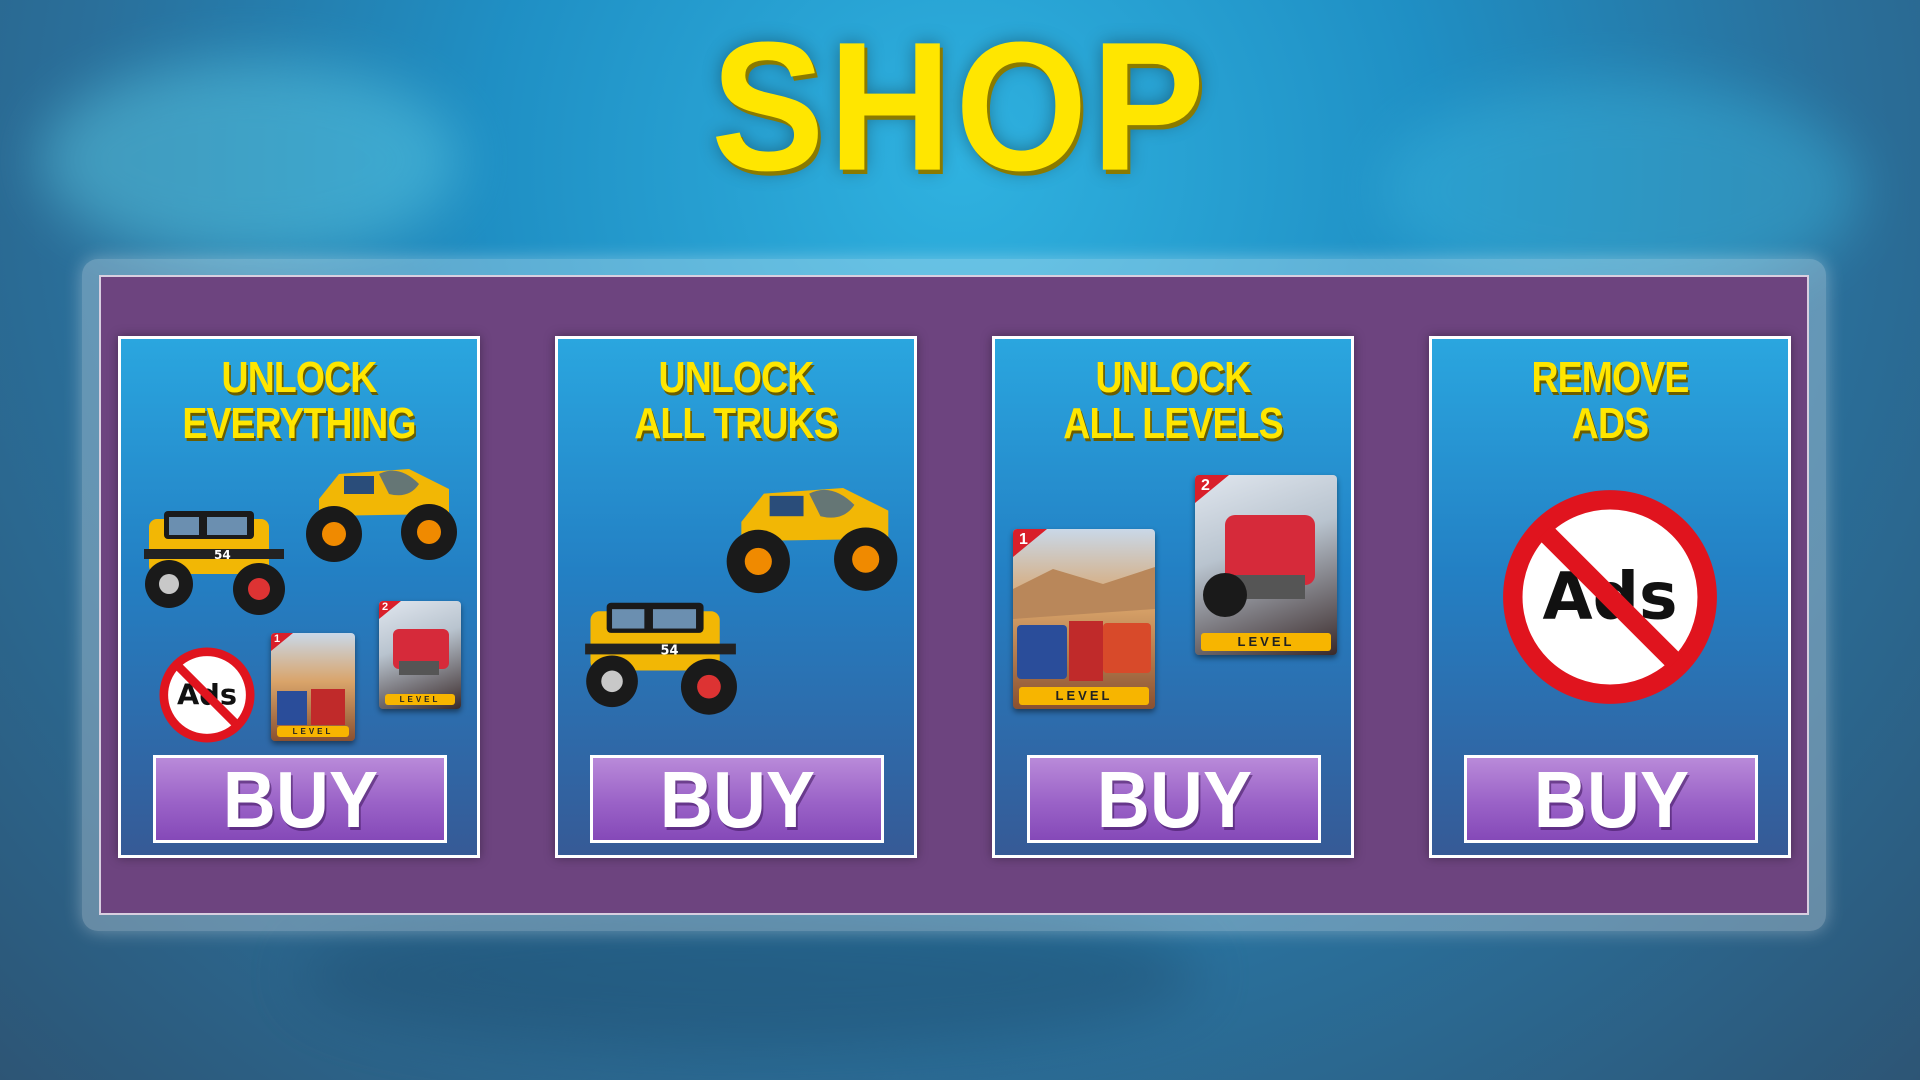 This screenshot has height=1080, width=1920. I want to click on monster-truck-icon, so click(381, 515).